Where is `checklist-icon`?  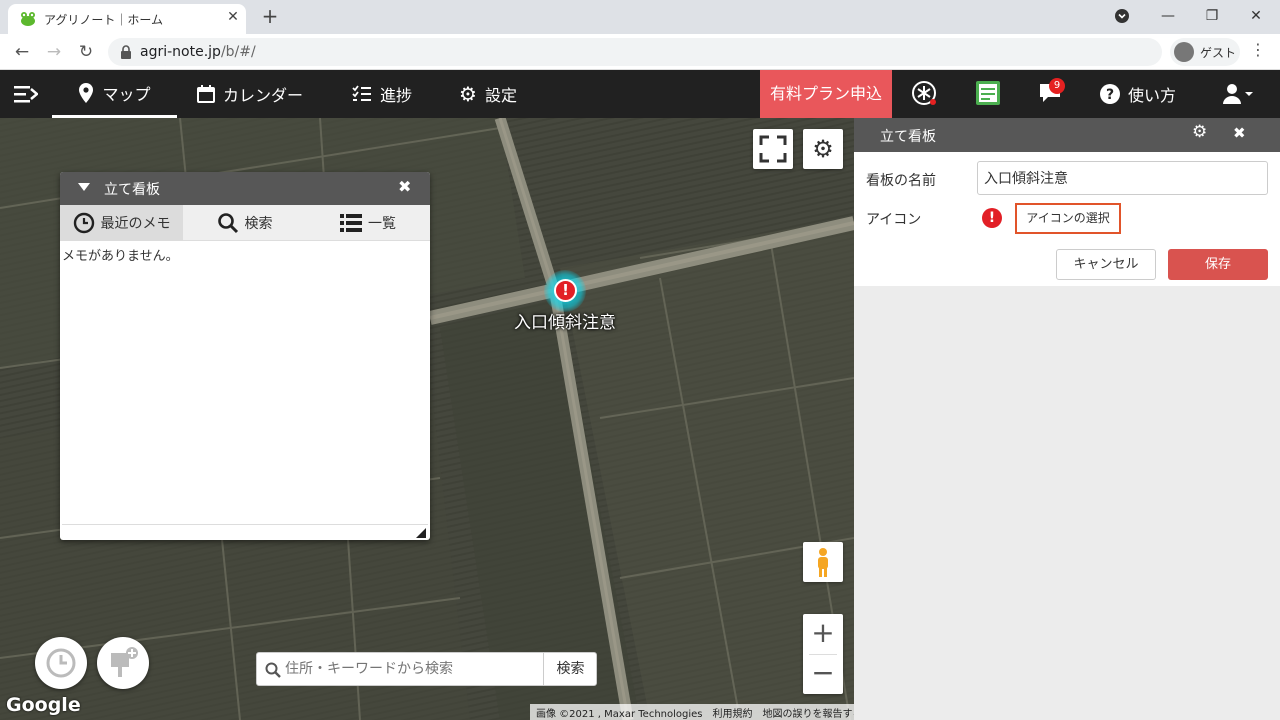 checklist-icon is located at coordinates (361, 93).